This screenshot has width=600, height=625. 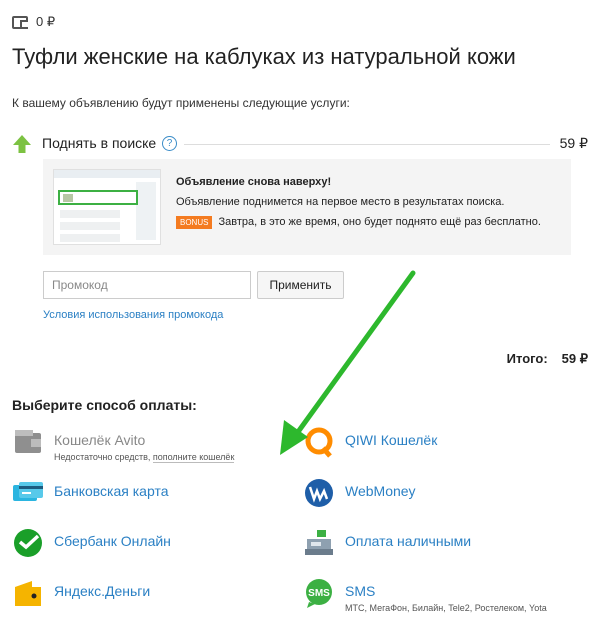 I want to click on wallet-balance: 0 ₽, so click(x=33, y=22).